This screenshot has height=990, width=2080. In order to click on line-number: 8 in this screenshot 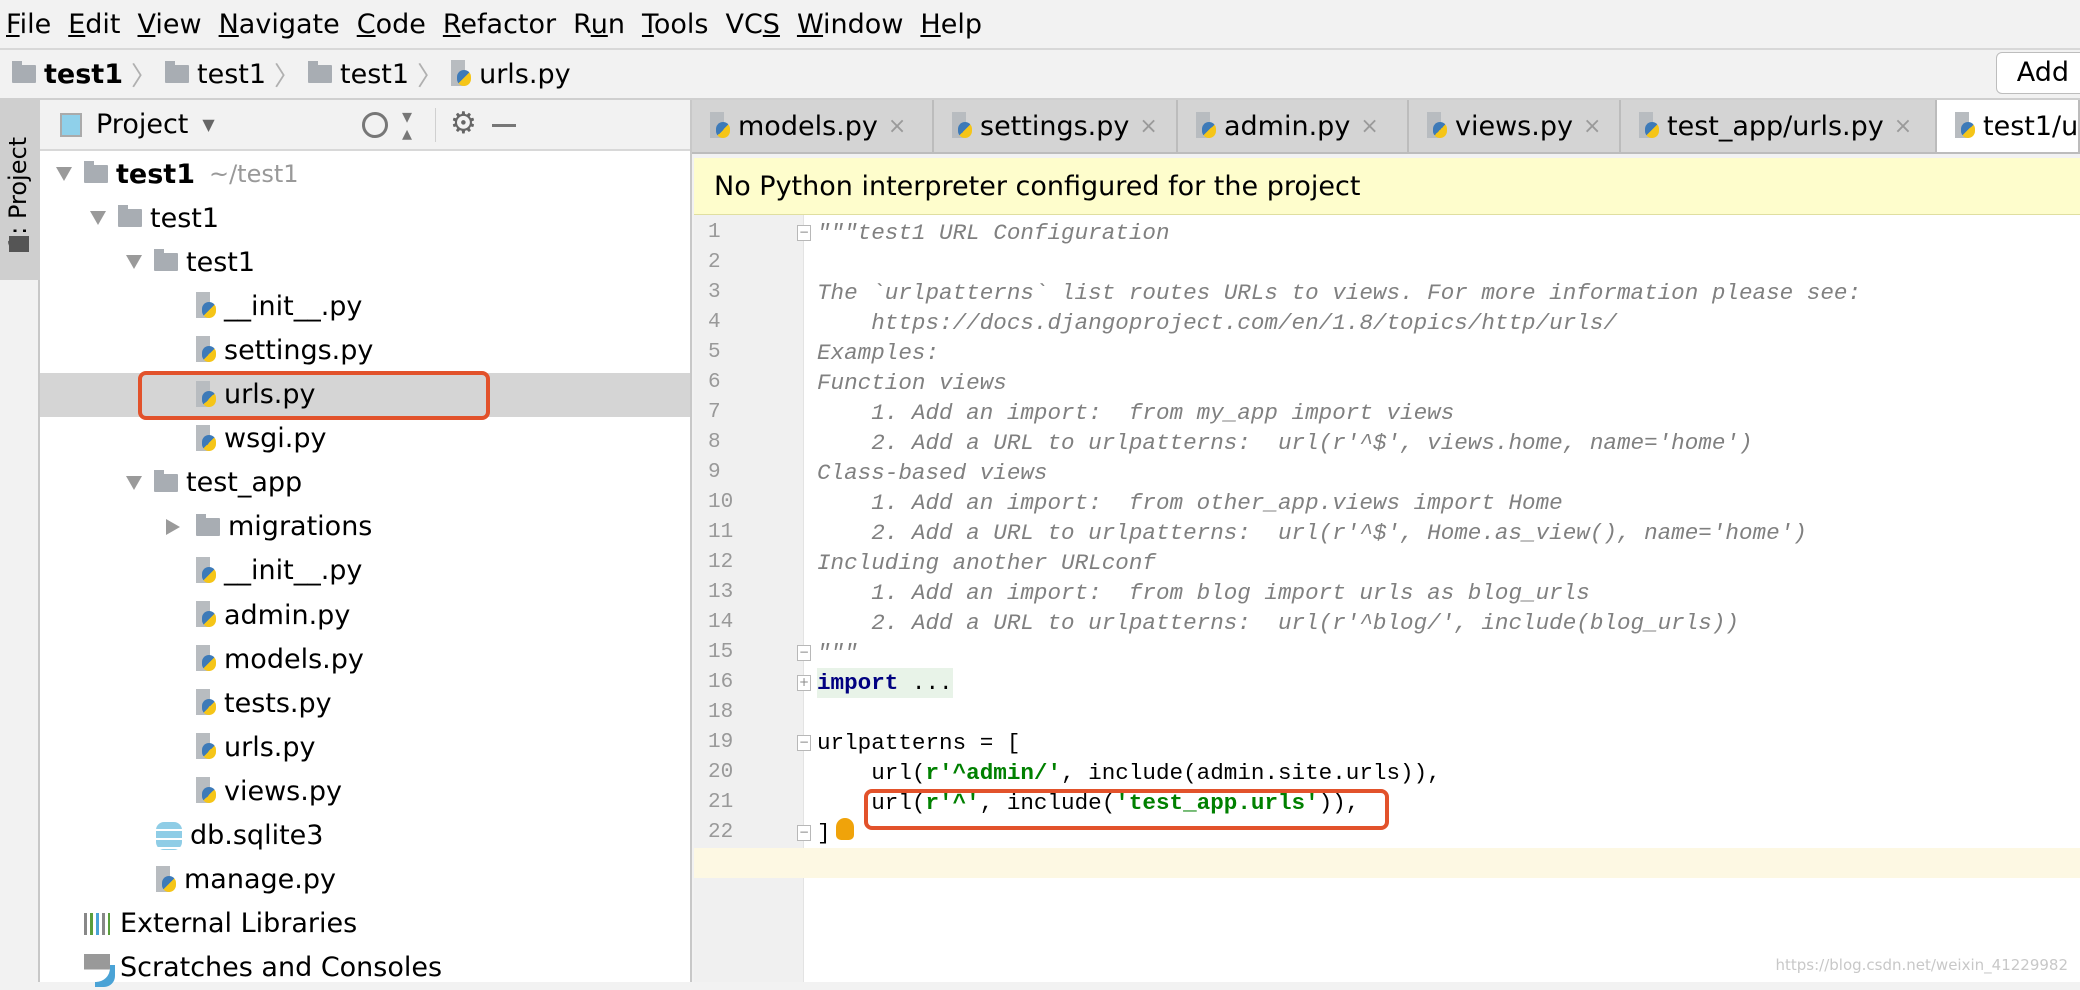, I will do `click(714, 442)`.